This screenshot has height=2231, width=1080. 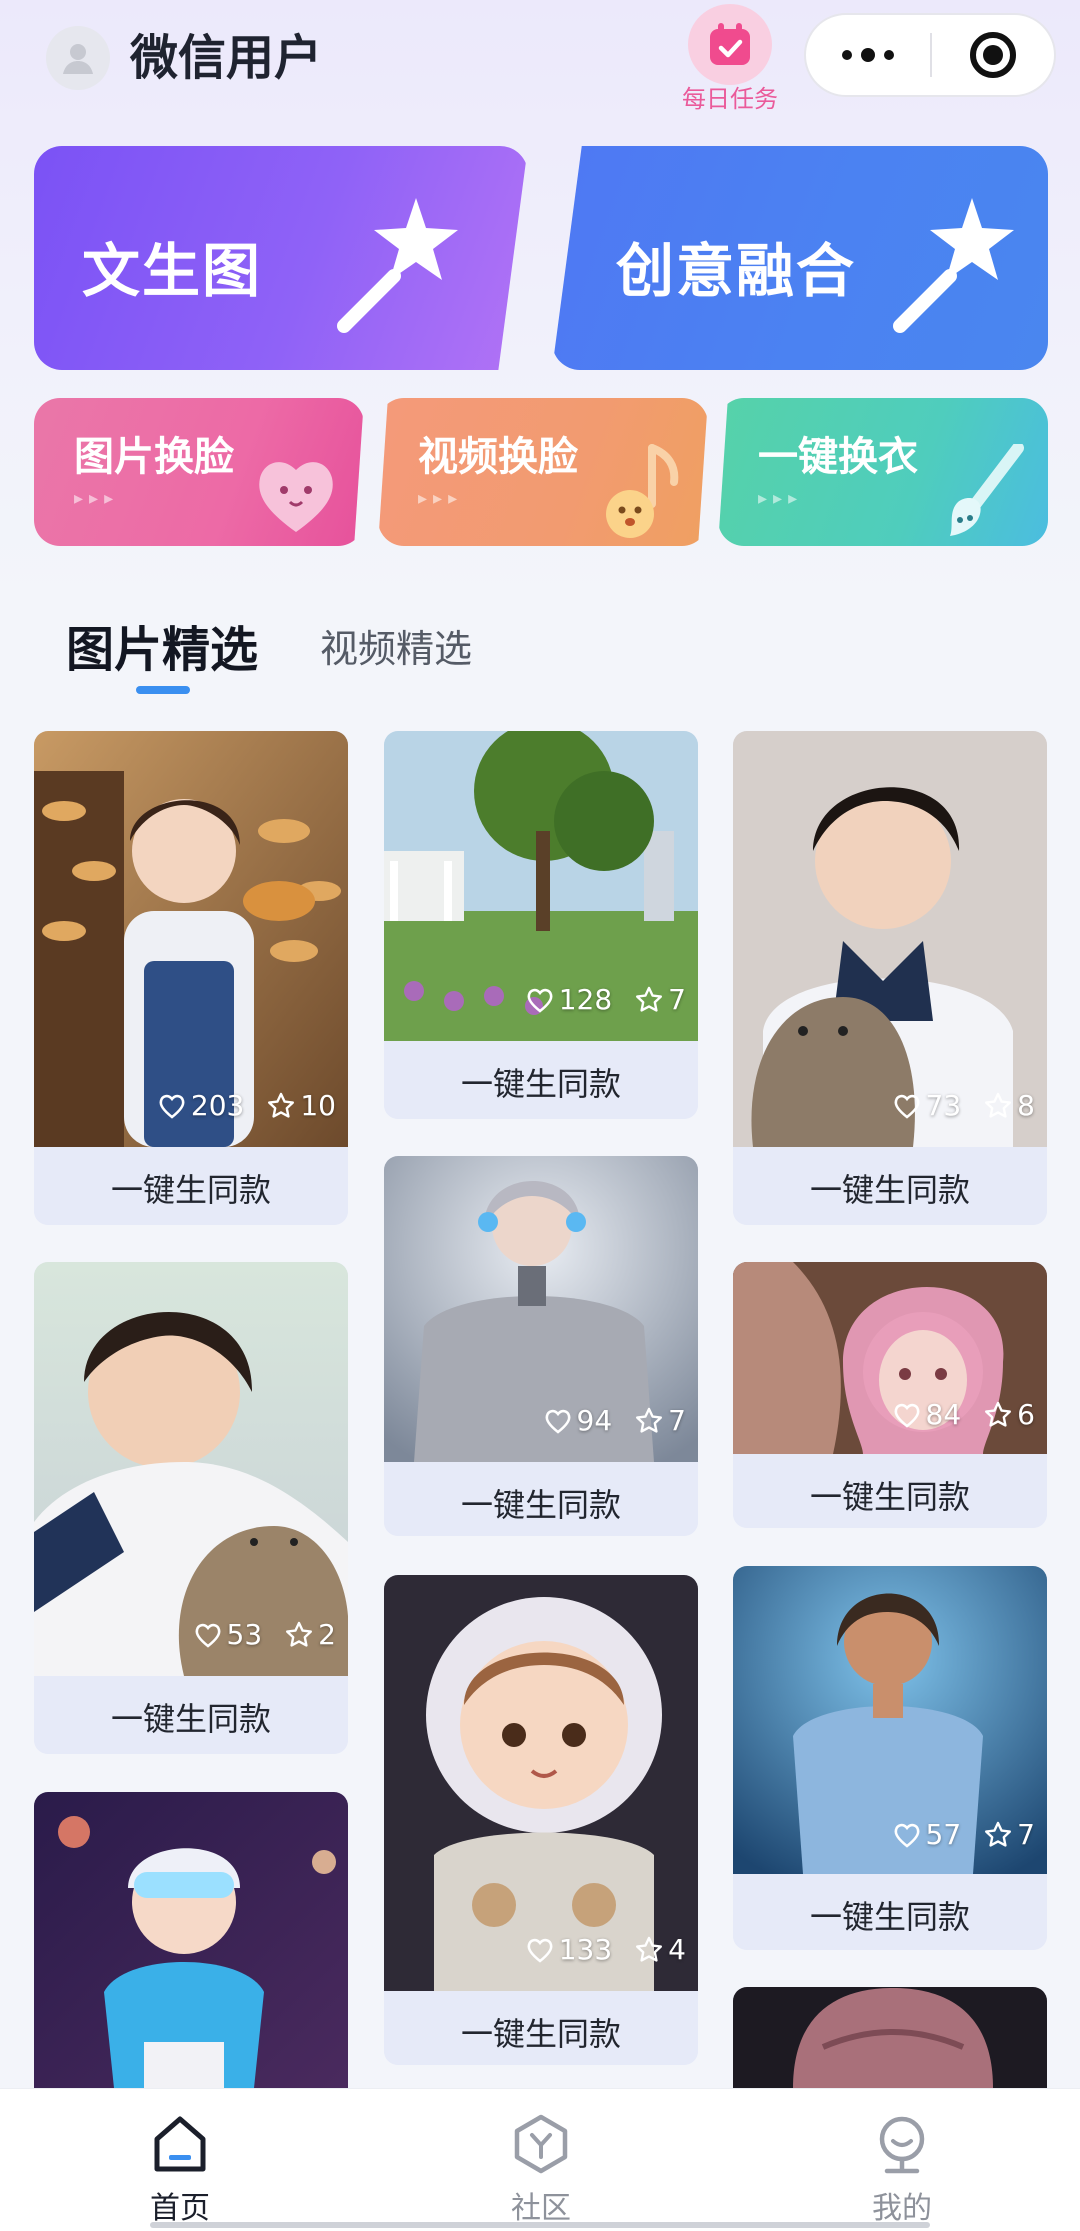 What do you see at coordinates (642, 491) in the screenshot?
I see `music-note-face-icon` at bounding box center [642, 491].